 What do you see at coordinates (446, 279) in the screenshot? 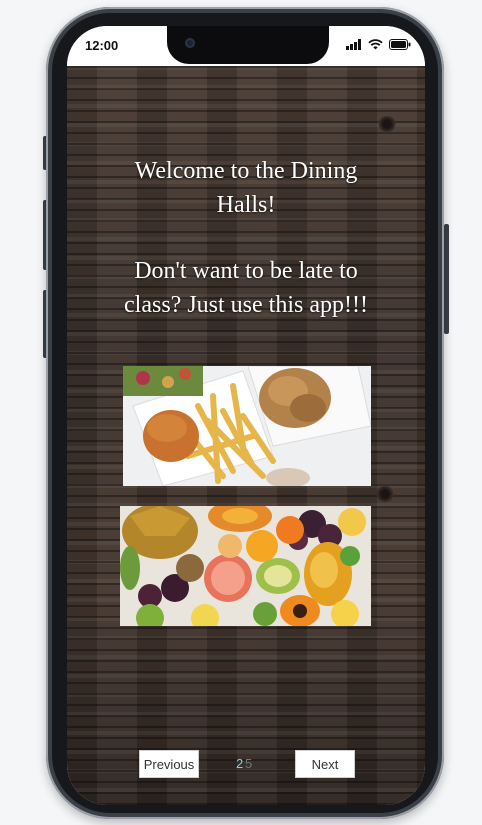
I see `power-button` at bounding box center [446, 279].